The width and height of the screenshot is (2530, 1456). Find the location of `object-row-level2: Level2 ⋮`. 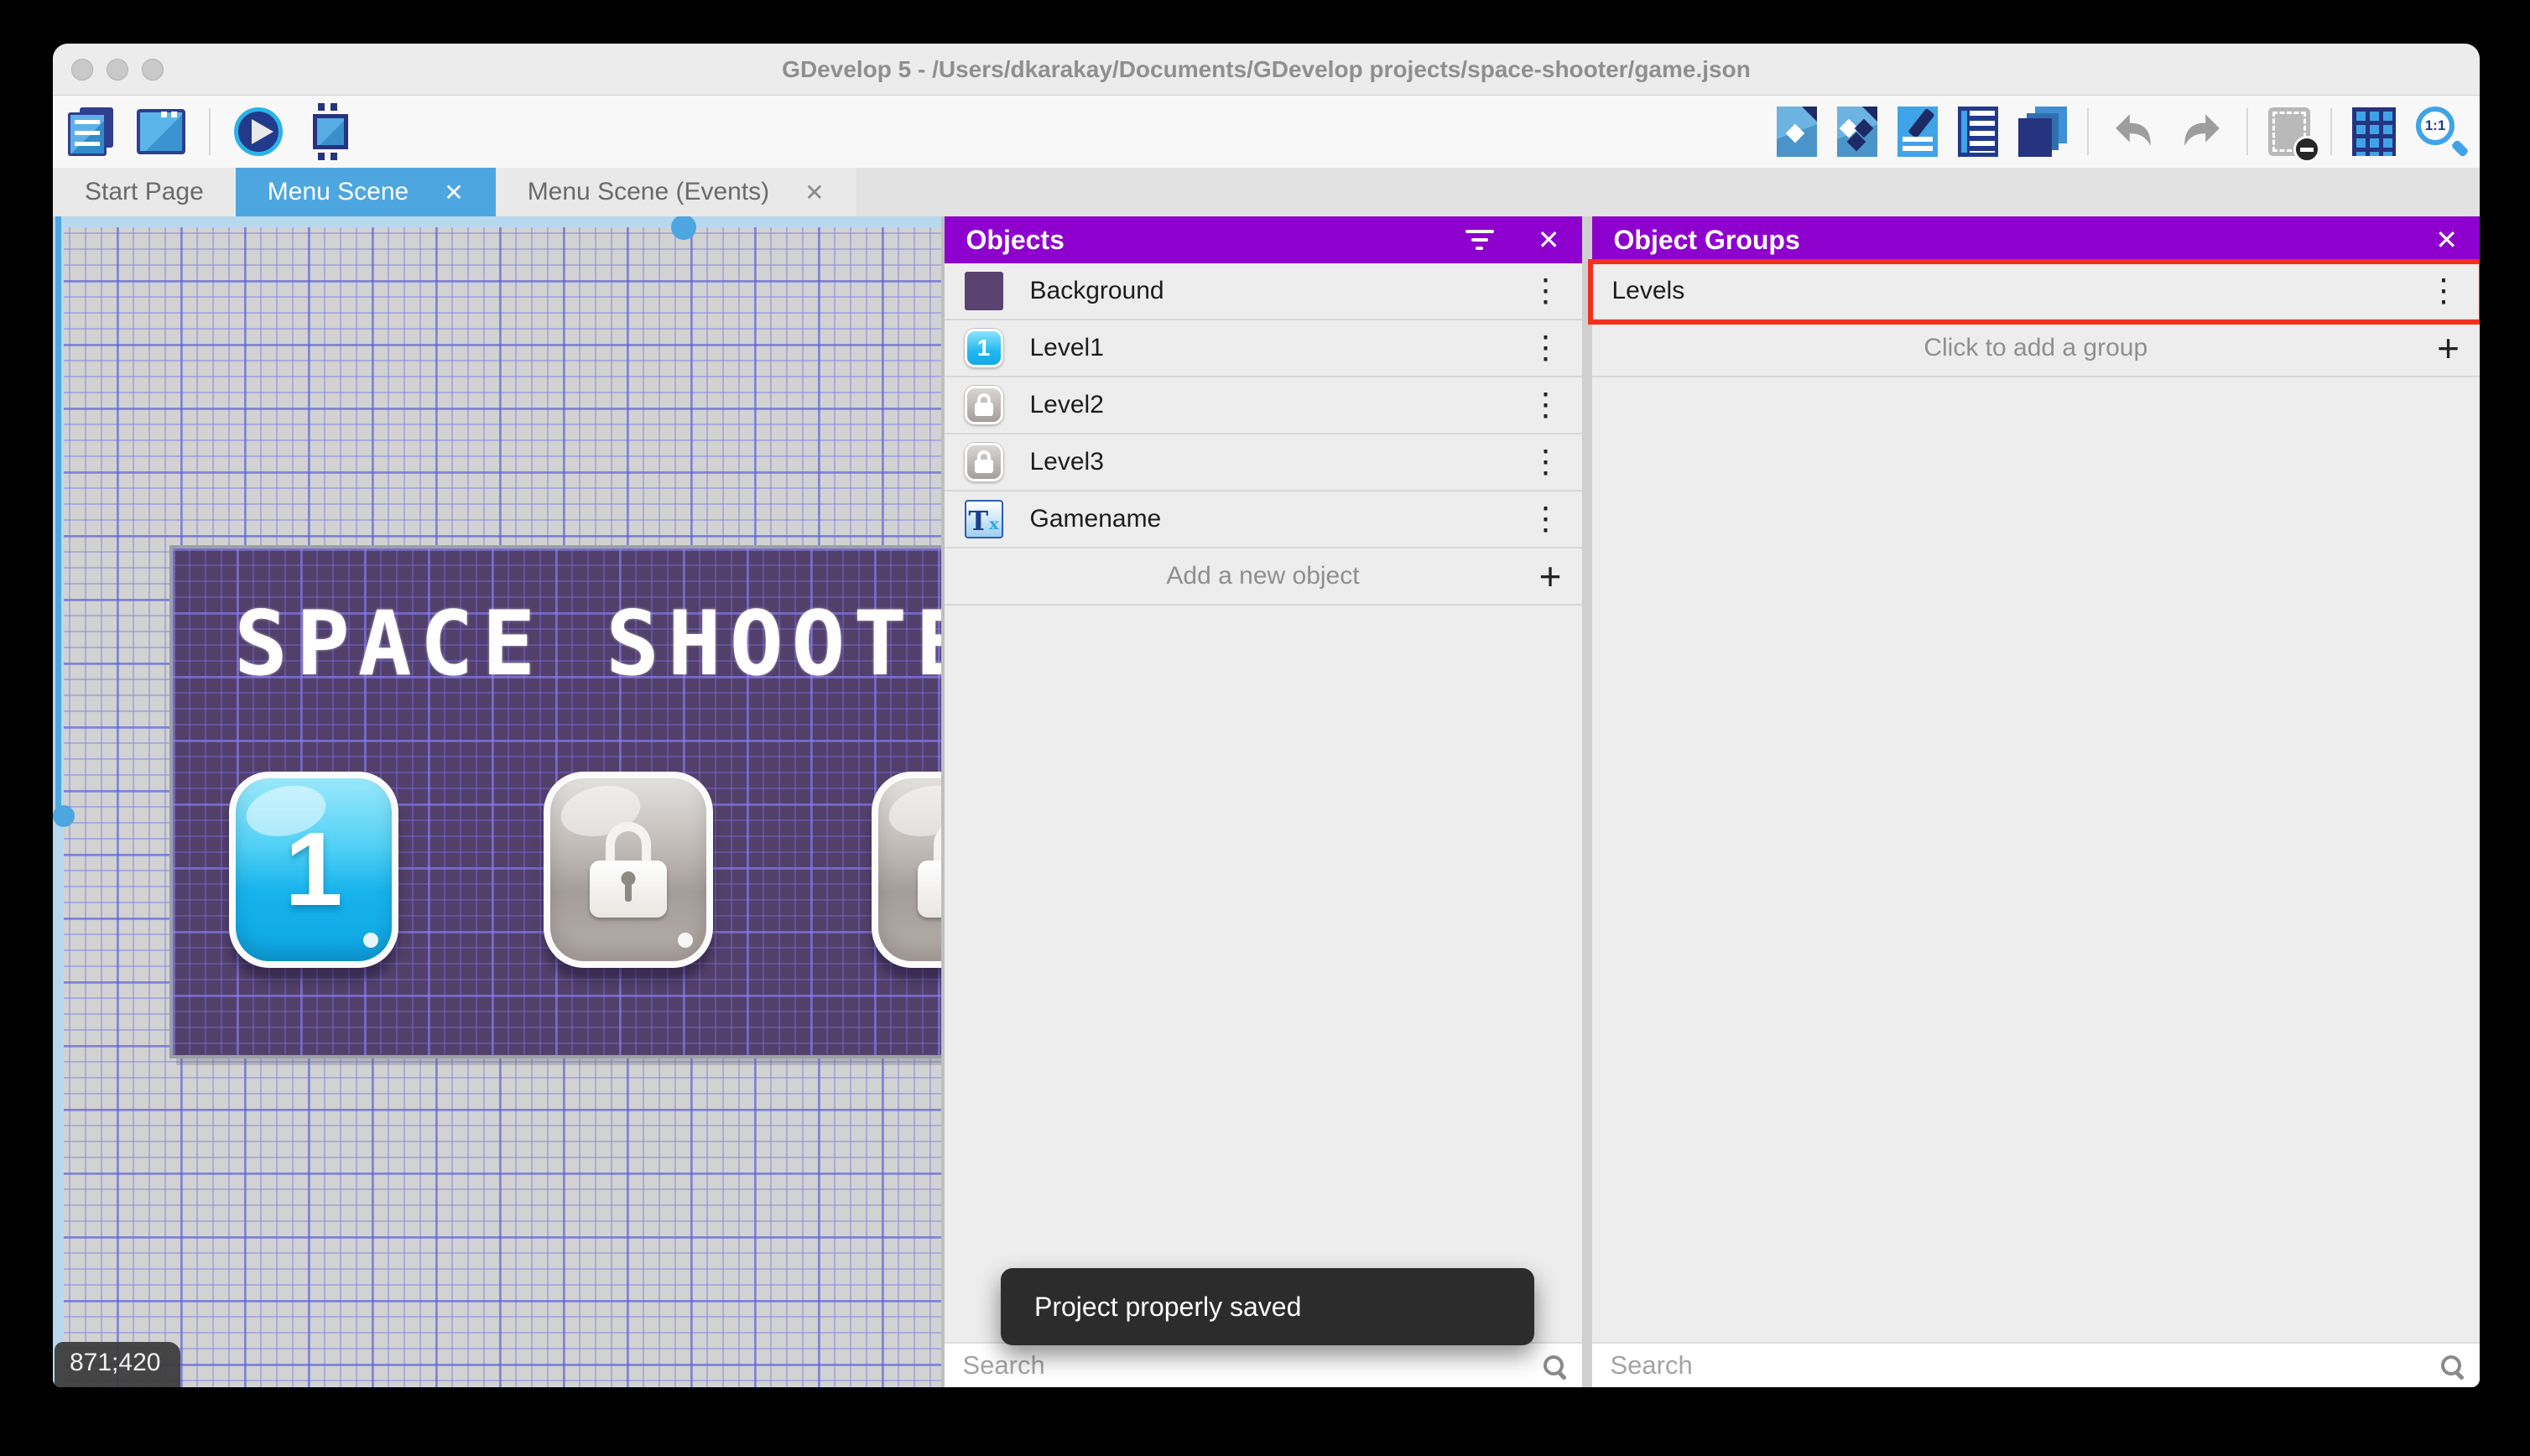

object-row-level2: Level2 ⋮ is located at coordinates (1263, 405).